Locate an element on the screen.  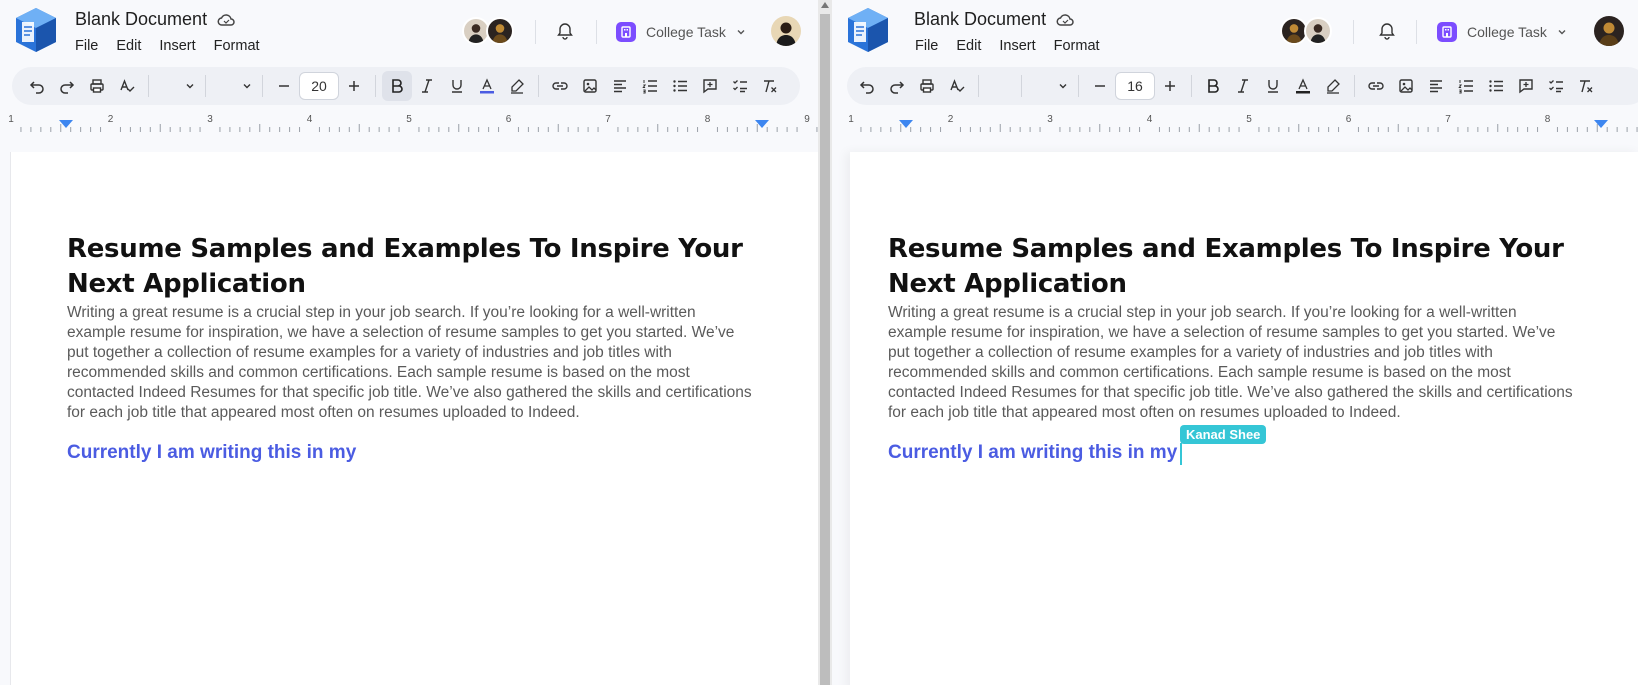
ruler-label: 4 is located at coordinates (1150, 119).